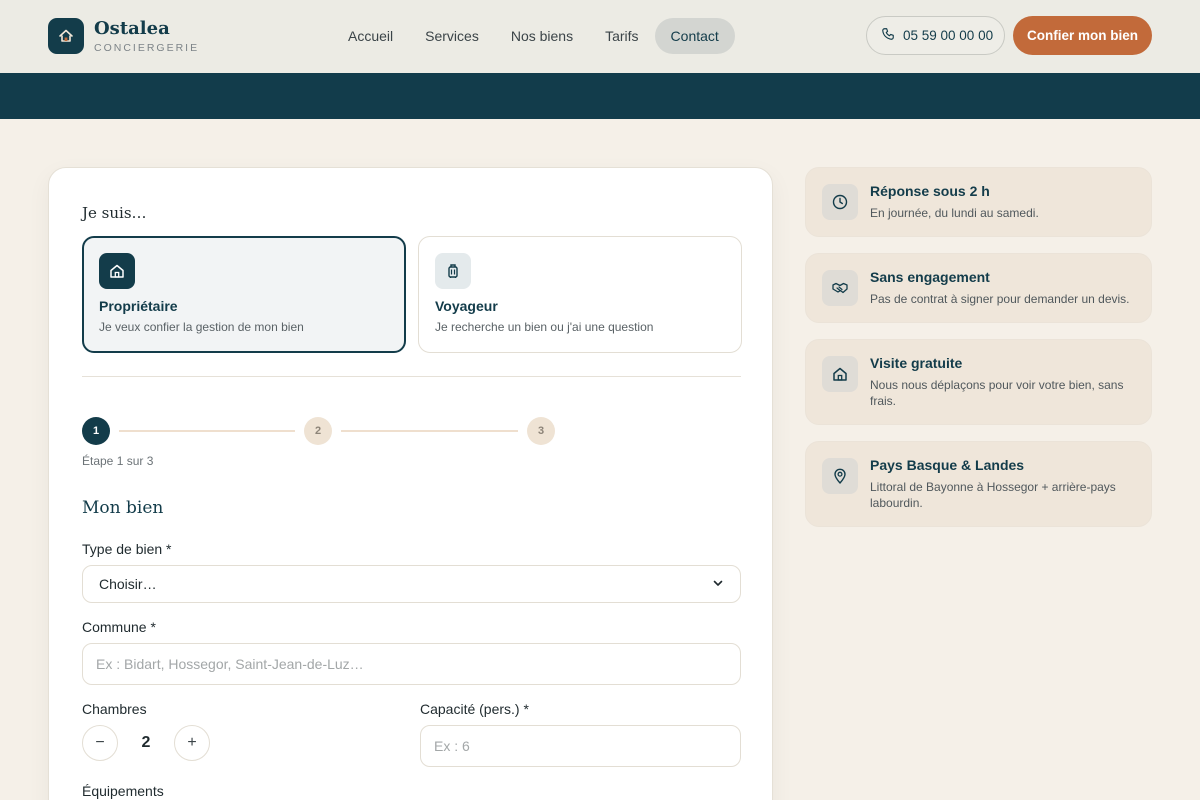  I want to click on nav-contact: Contact, so click(694, 36).